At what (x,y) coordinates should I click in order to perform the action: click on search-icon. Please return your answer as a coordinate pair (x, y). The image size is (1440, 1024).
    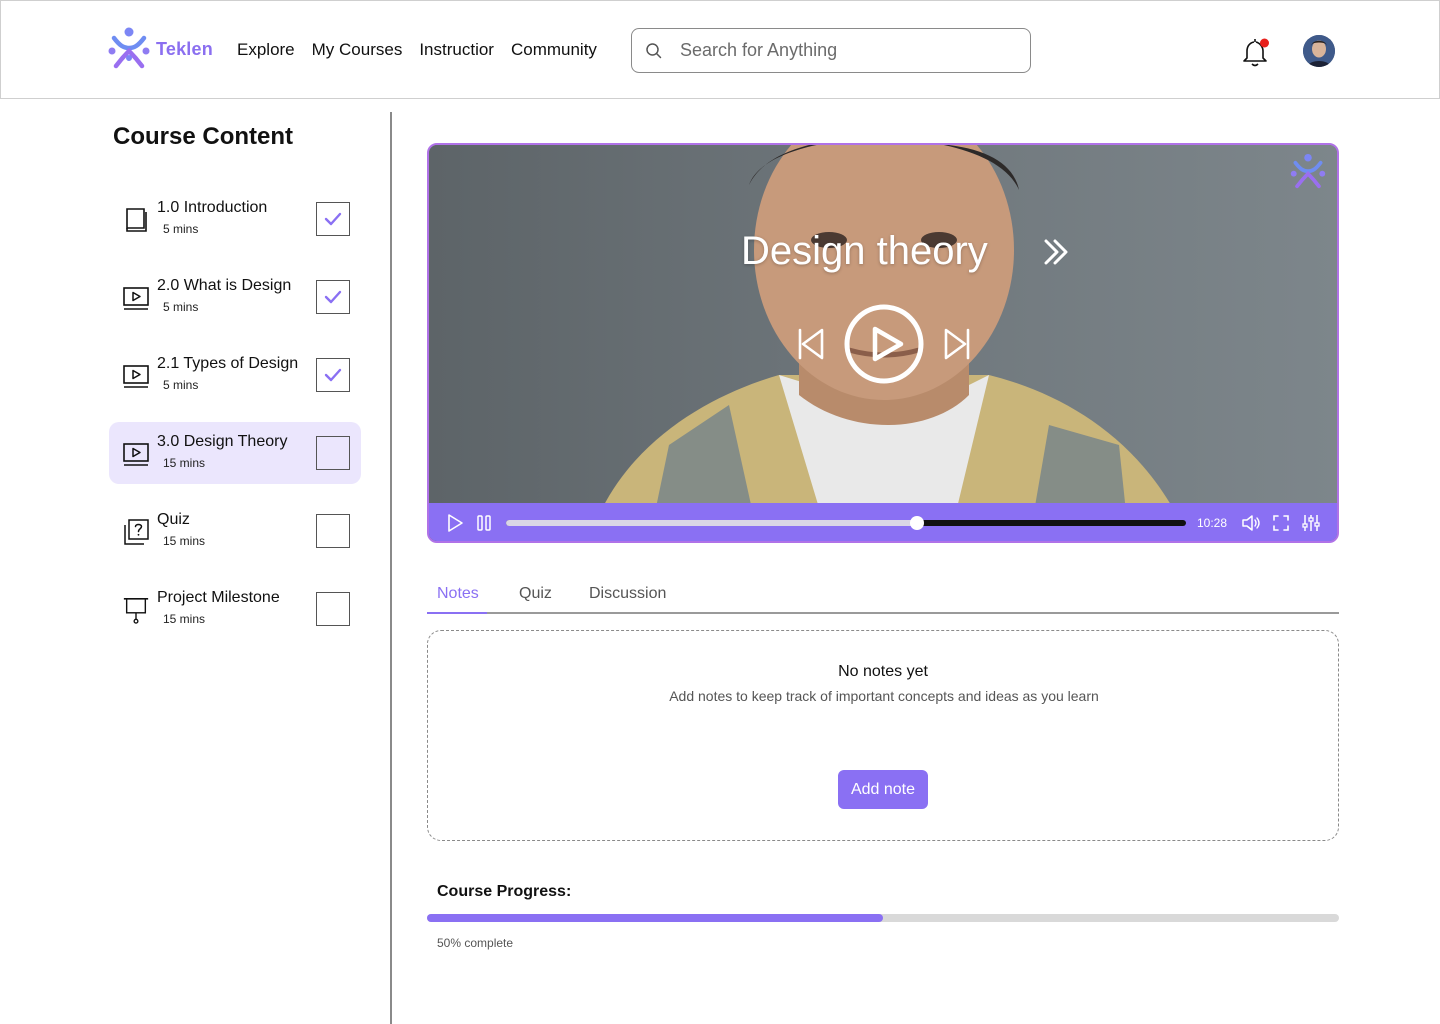
    Looking at the image, I should click on (654, 50).